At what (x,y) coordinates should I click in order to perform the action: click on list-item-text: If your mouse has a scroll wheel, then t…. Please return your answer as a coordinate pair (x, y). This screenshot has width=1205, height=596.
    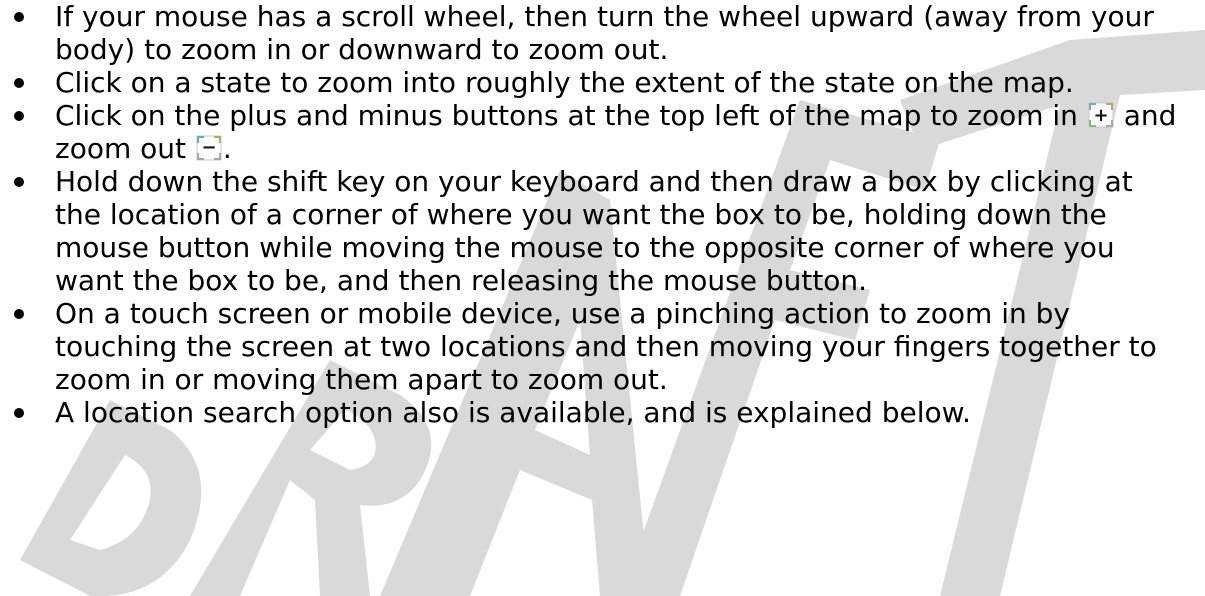
    Looking at the image, I should click on (604, 33).